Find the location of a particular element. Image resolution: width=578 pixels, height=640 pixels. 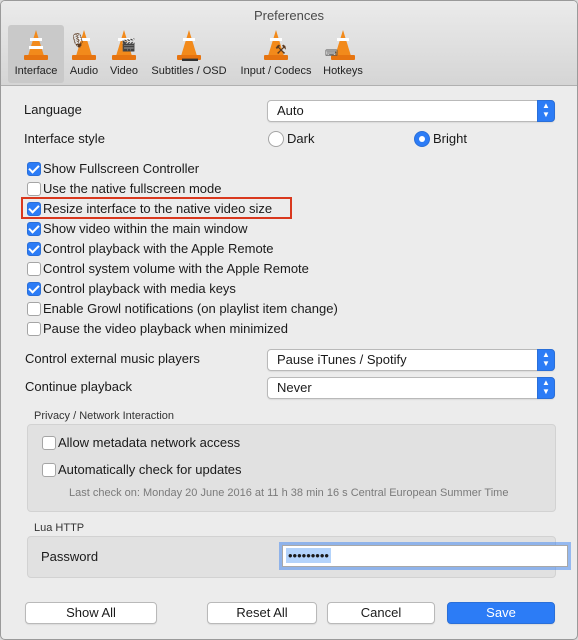

tab-subtitles-osd: ▬▬ Subtitles / OSD is located at coordinates (189, 54).